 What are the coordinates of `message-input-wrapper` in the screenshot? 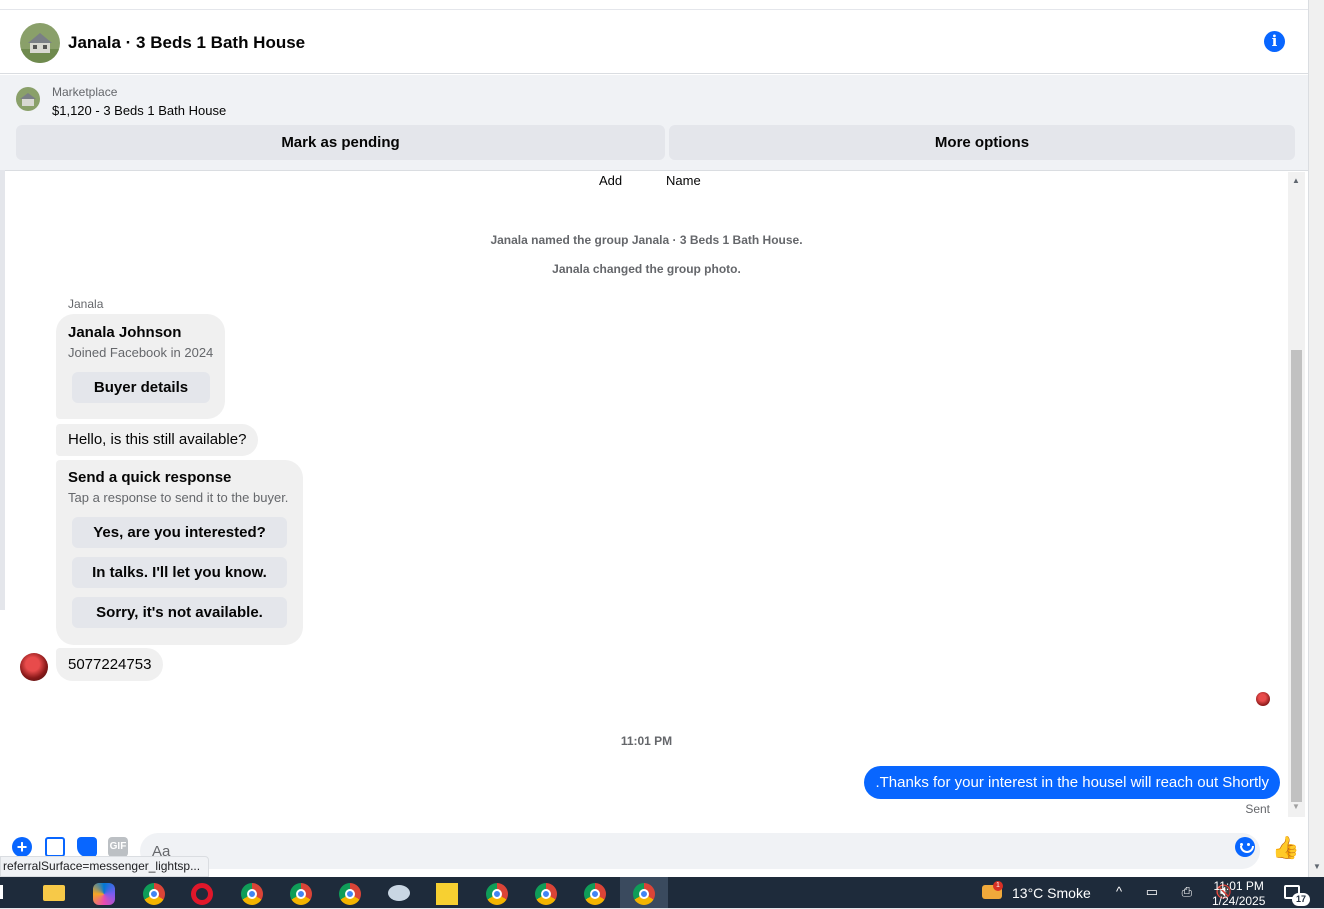 It's located at (700, 851).